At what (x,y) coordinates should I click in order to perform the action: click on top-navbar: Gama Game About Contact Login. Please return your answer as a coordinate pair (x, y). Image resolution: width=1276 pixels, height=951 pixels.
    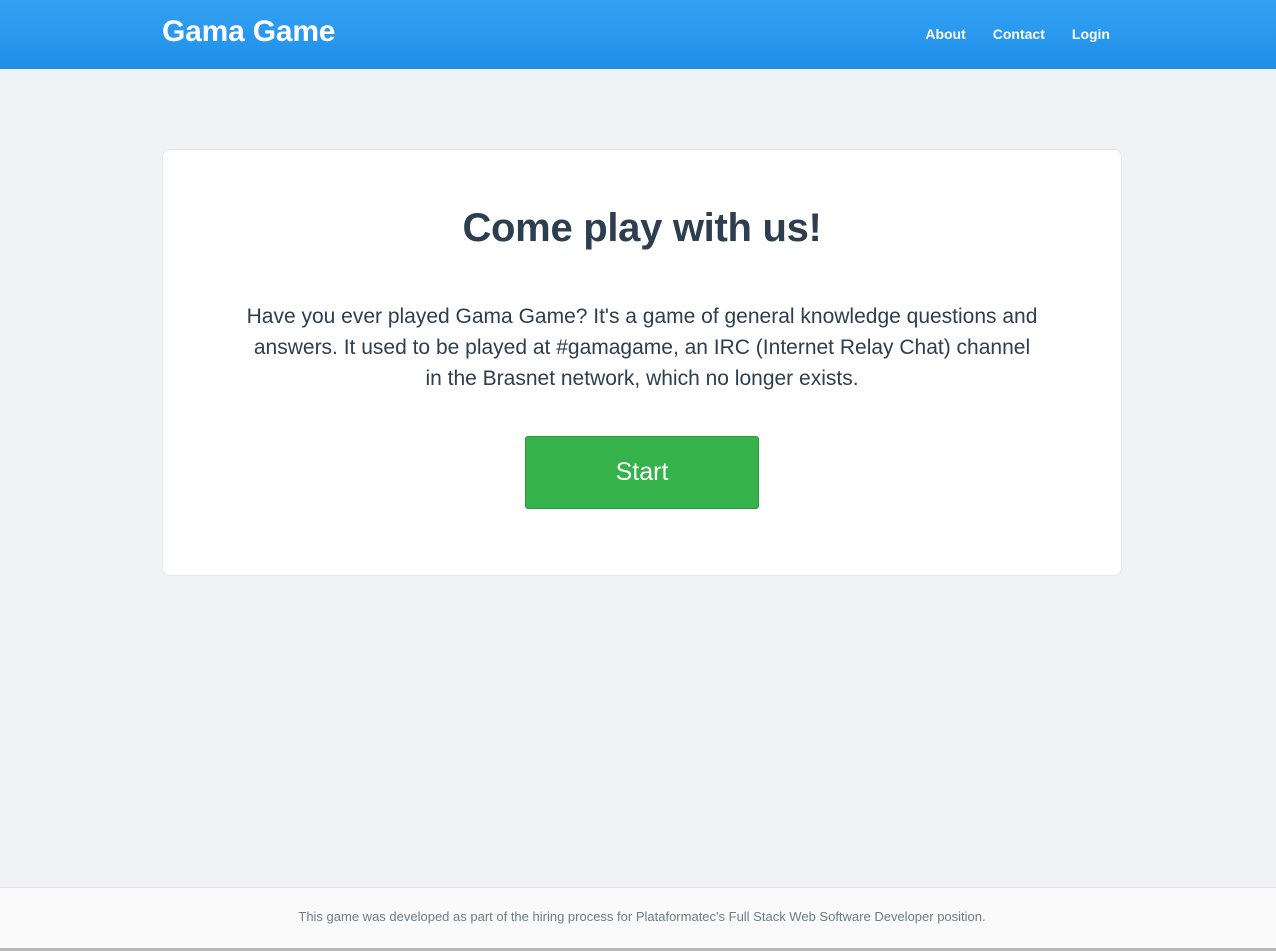
    Looking at the image, I should click on (638, 34).